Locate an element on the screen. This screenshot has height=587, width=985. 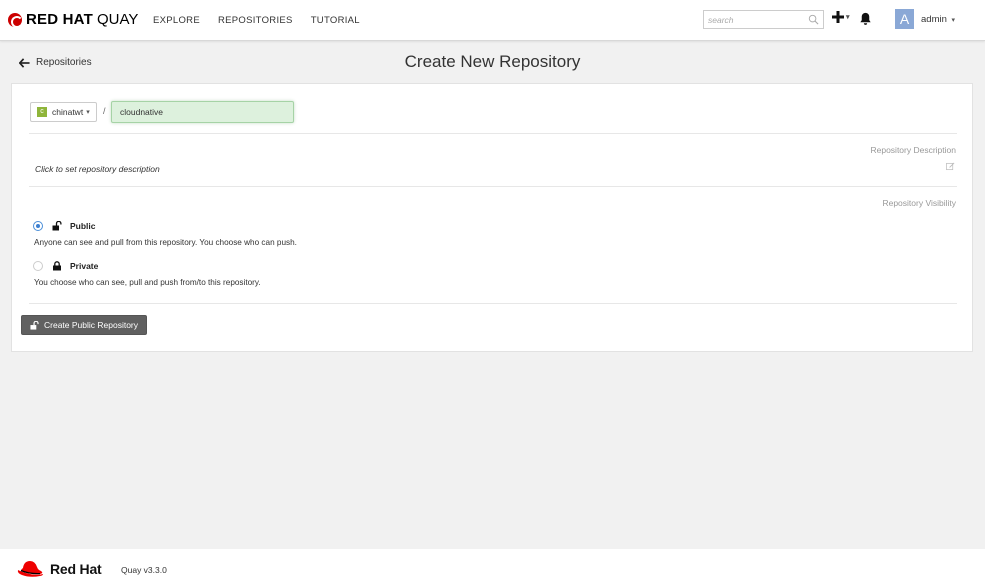
namespace-label: chinatwt is located at coordinates (68, 112).